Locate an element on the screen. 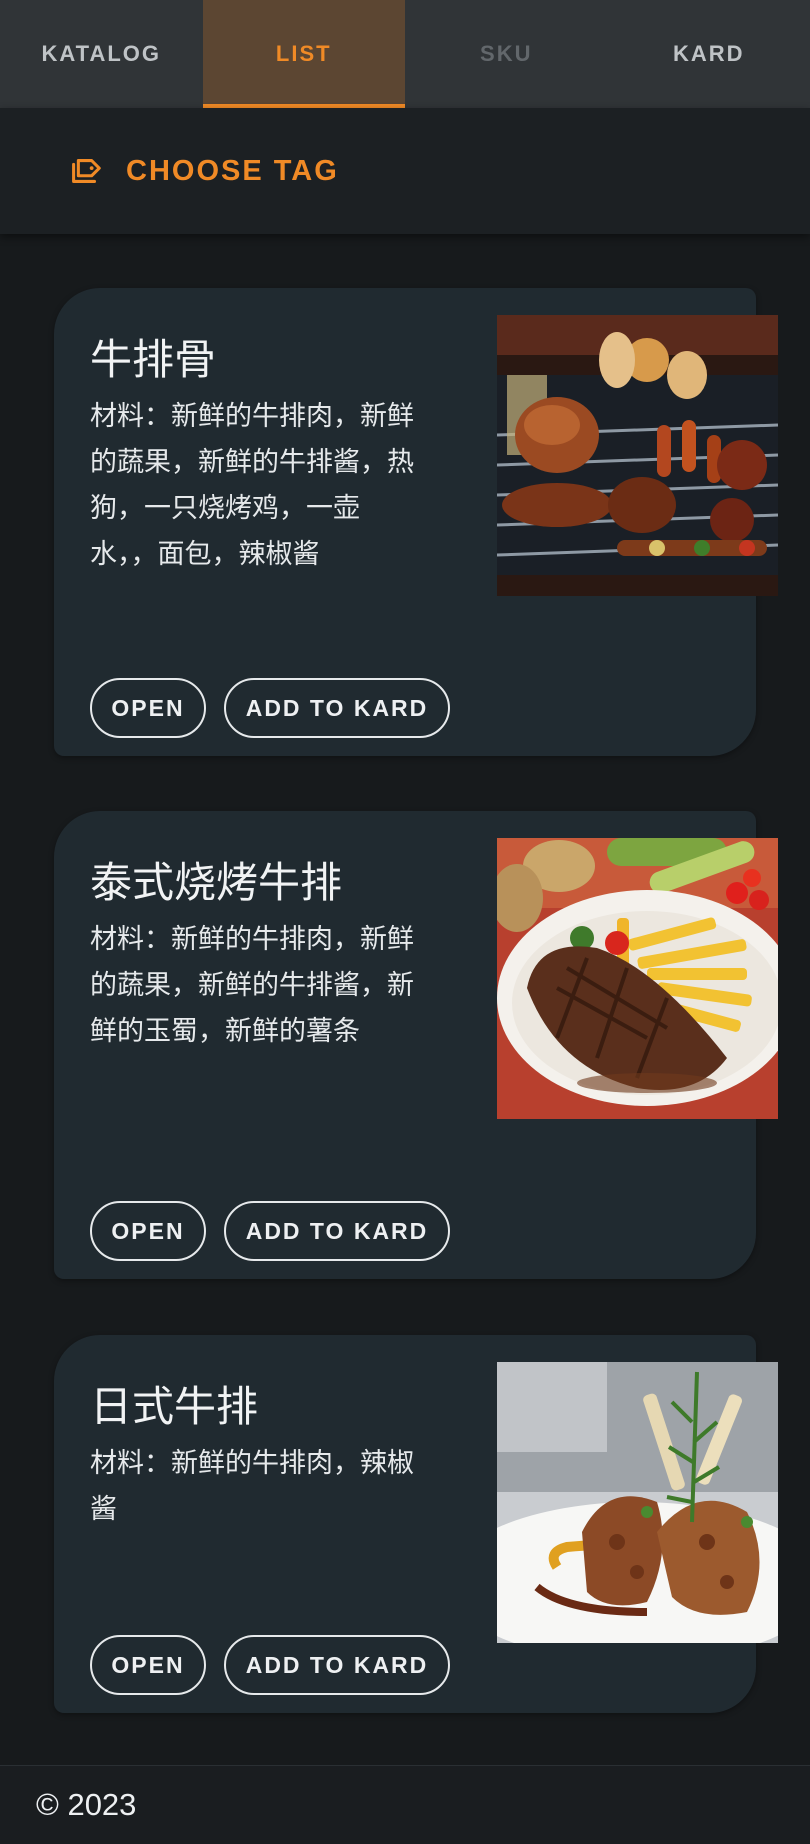 The height and width of the screenshot is (1844, 810). product-title: 泰式烧烤牛排 is located at coordinates (255, 883).